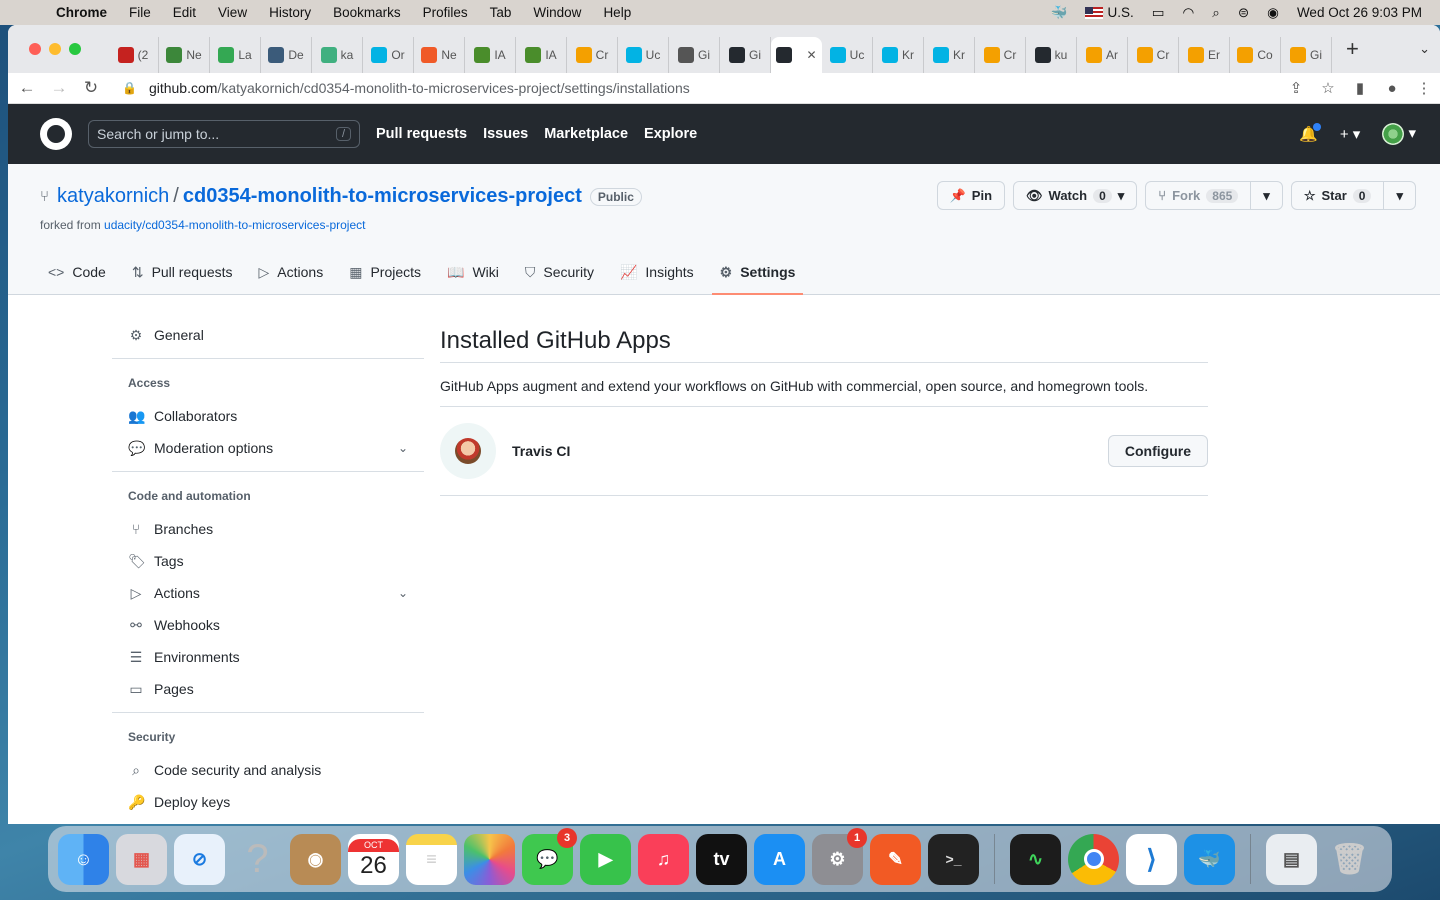 This screenshot has width=1440, height=900. What do you see at coordinates (1349, 859) in the screenshot?
I see `trash-icon: 🗑` at bounding box center [1349, 859].